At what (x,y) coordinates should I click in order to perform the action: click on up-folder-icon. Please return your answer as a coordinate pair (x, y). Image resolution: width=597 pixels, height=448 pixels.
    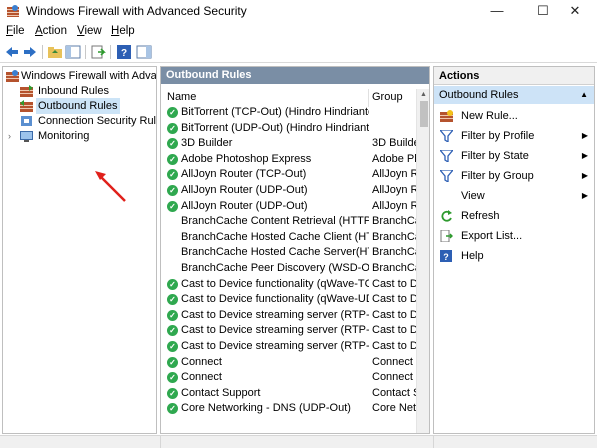
    Looking at the image, I should click on (55, 52).